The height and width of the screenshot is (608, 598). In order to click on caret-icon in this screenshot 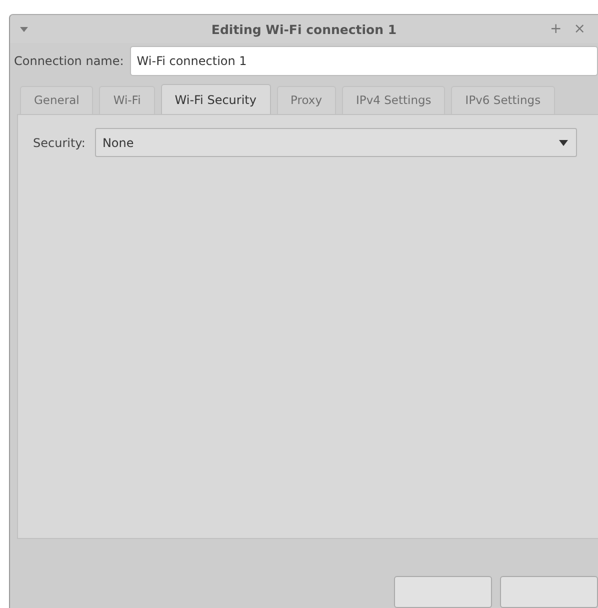, I will do `click(563, 143)`.